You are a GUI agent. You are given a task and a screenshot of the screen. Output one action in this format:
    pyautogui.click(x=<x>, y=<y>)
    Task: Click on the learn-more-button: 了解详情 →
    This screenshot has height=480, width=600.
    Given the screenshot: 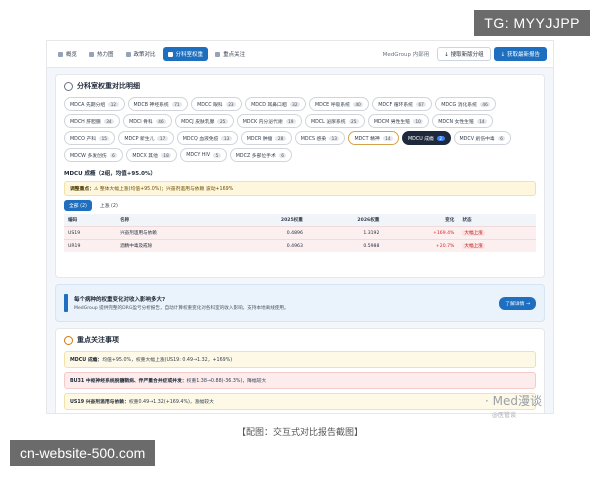 What is the action you would take?
    pyautogui.click(x=517, y=303)
    